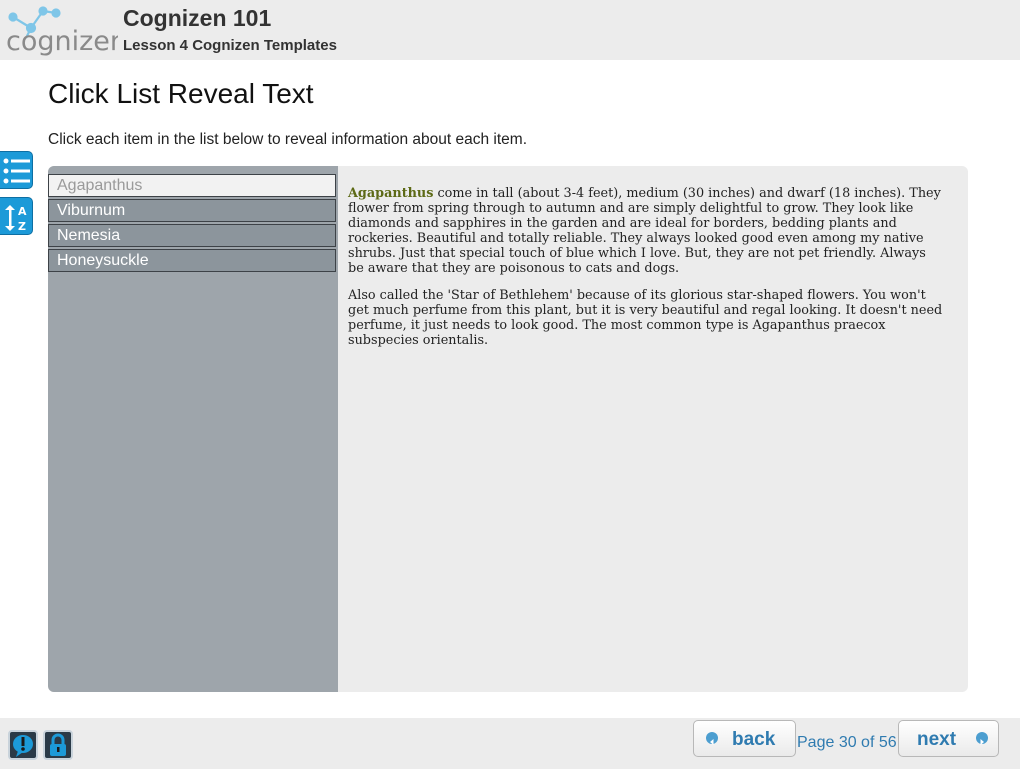 The width and height of the screenshot is (1020, 769). What do you see at coordinates (230, 45) in the screenshot?
I see `lesson-title: Lesson 4 Cognizen Templates` at bounding box center [230, 45].